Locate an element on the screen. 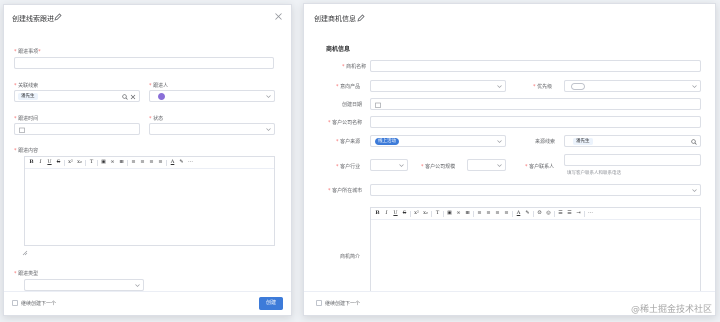 The width and height of the screenshot is (720, 322). city-label: * 客户所在城市 is located at coordinates (345, 191).